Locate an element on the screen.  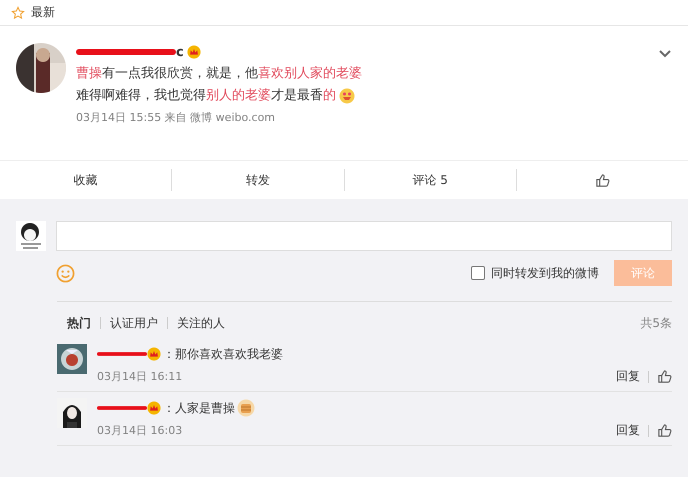
comment-text: ：人家是曹操 is located at coordinates (199, 408).